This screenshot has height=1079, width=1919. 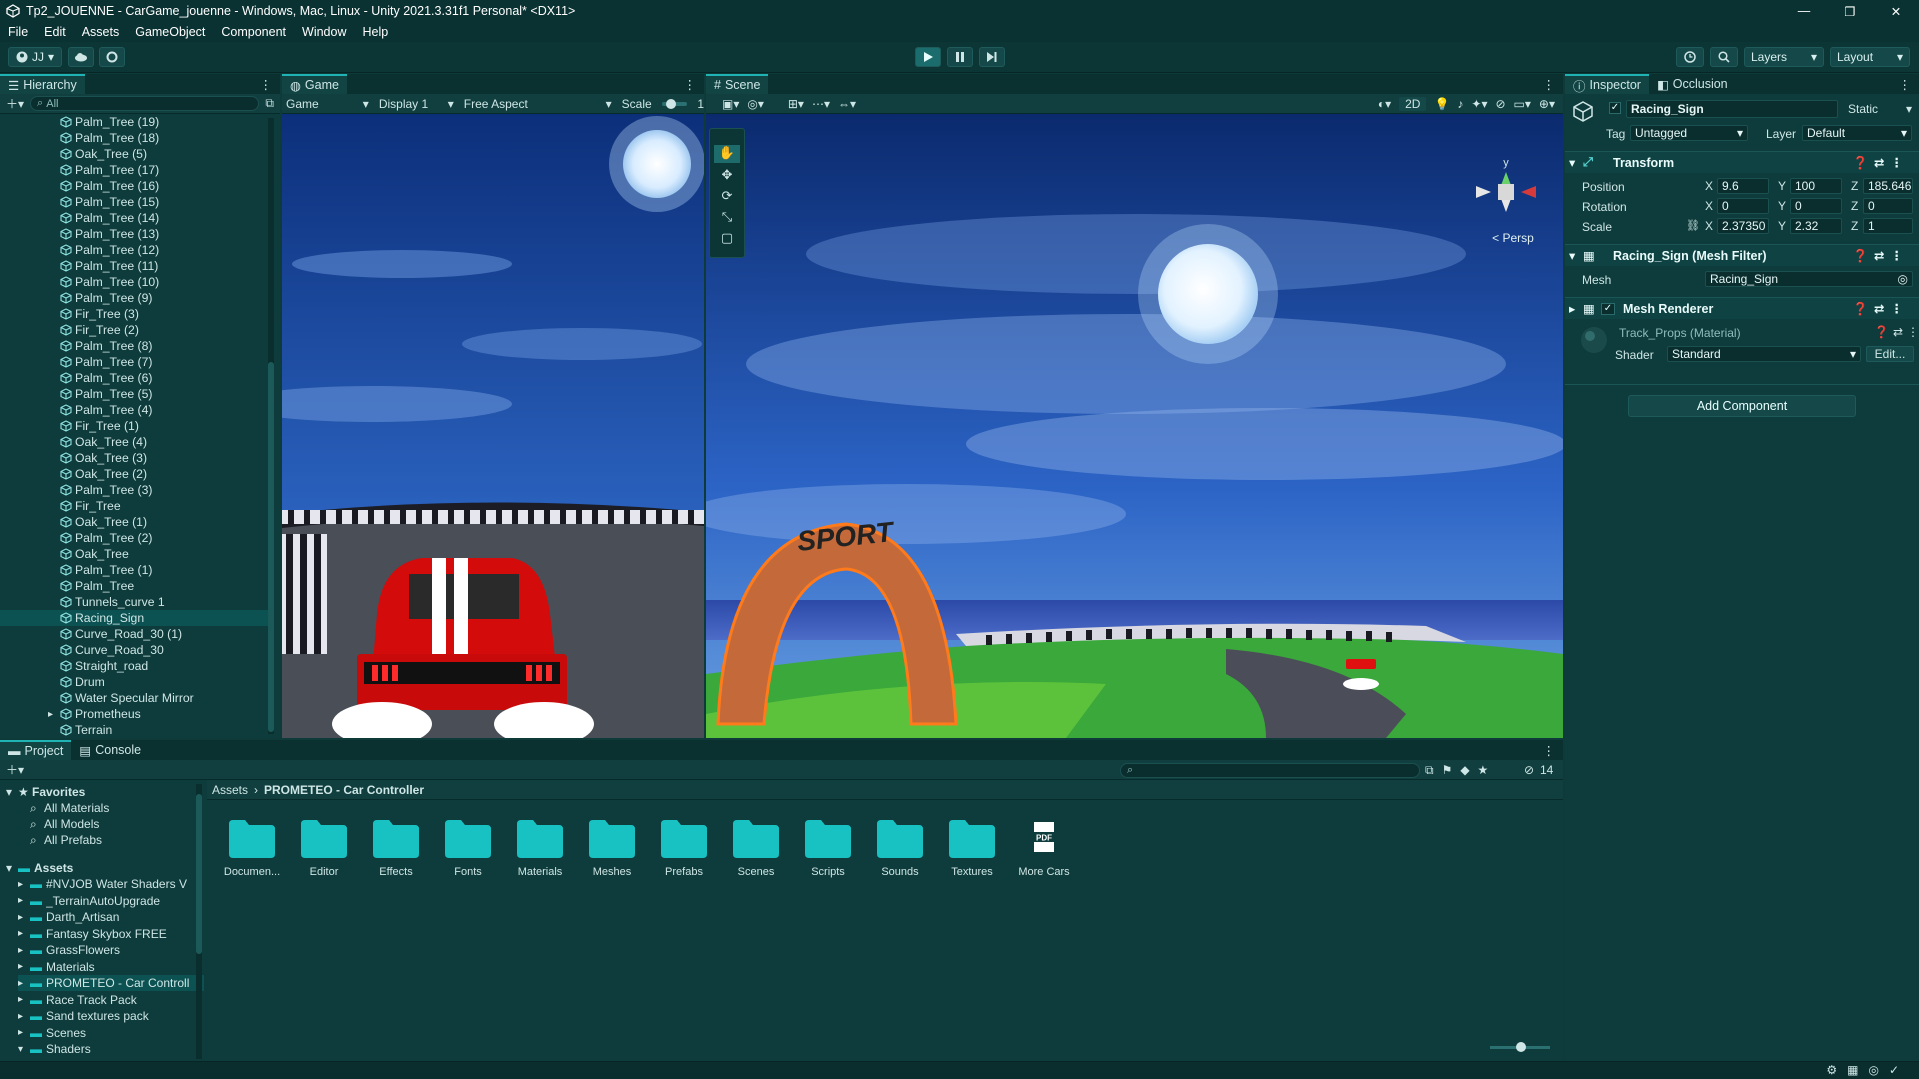 I want to click on cloud-button, so click(x=81, y=57).